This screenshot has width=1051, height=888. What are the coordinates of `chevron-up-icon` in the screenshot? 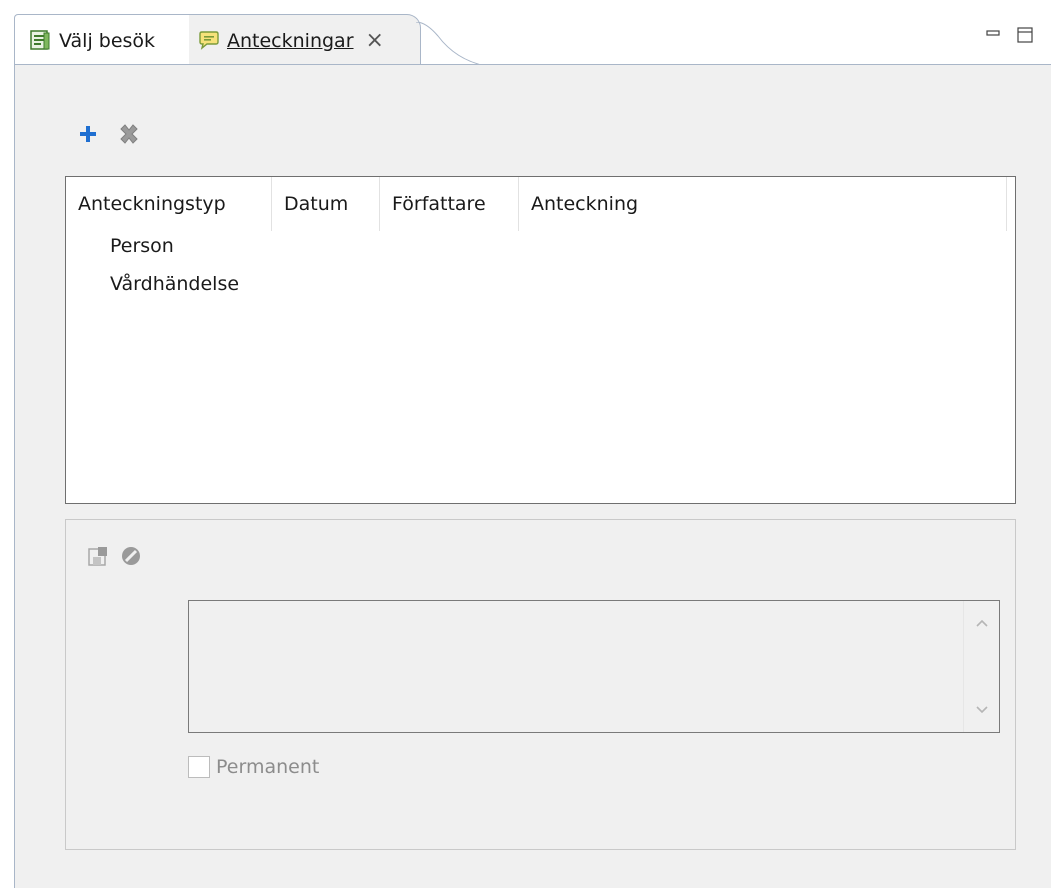 It's located at (982, 623).